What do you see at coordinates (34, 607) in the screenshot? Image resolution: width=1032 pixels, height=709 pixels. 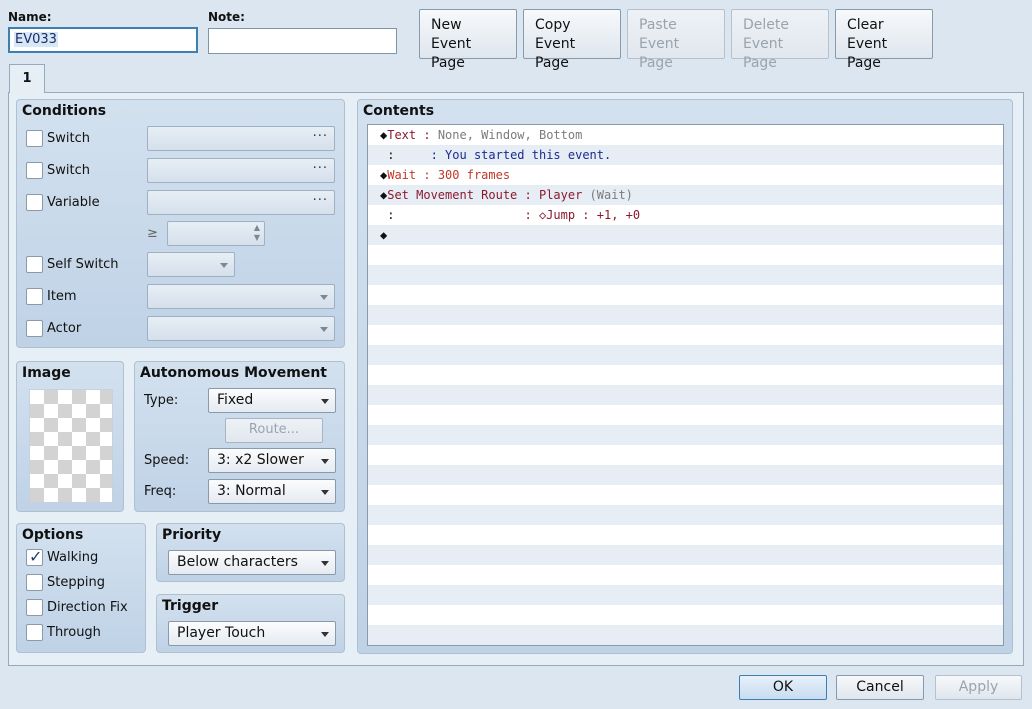 I see `direction-fix-checkbox` at bounding box center [34, 607].